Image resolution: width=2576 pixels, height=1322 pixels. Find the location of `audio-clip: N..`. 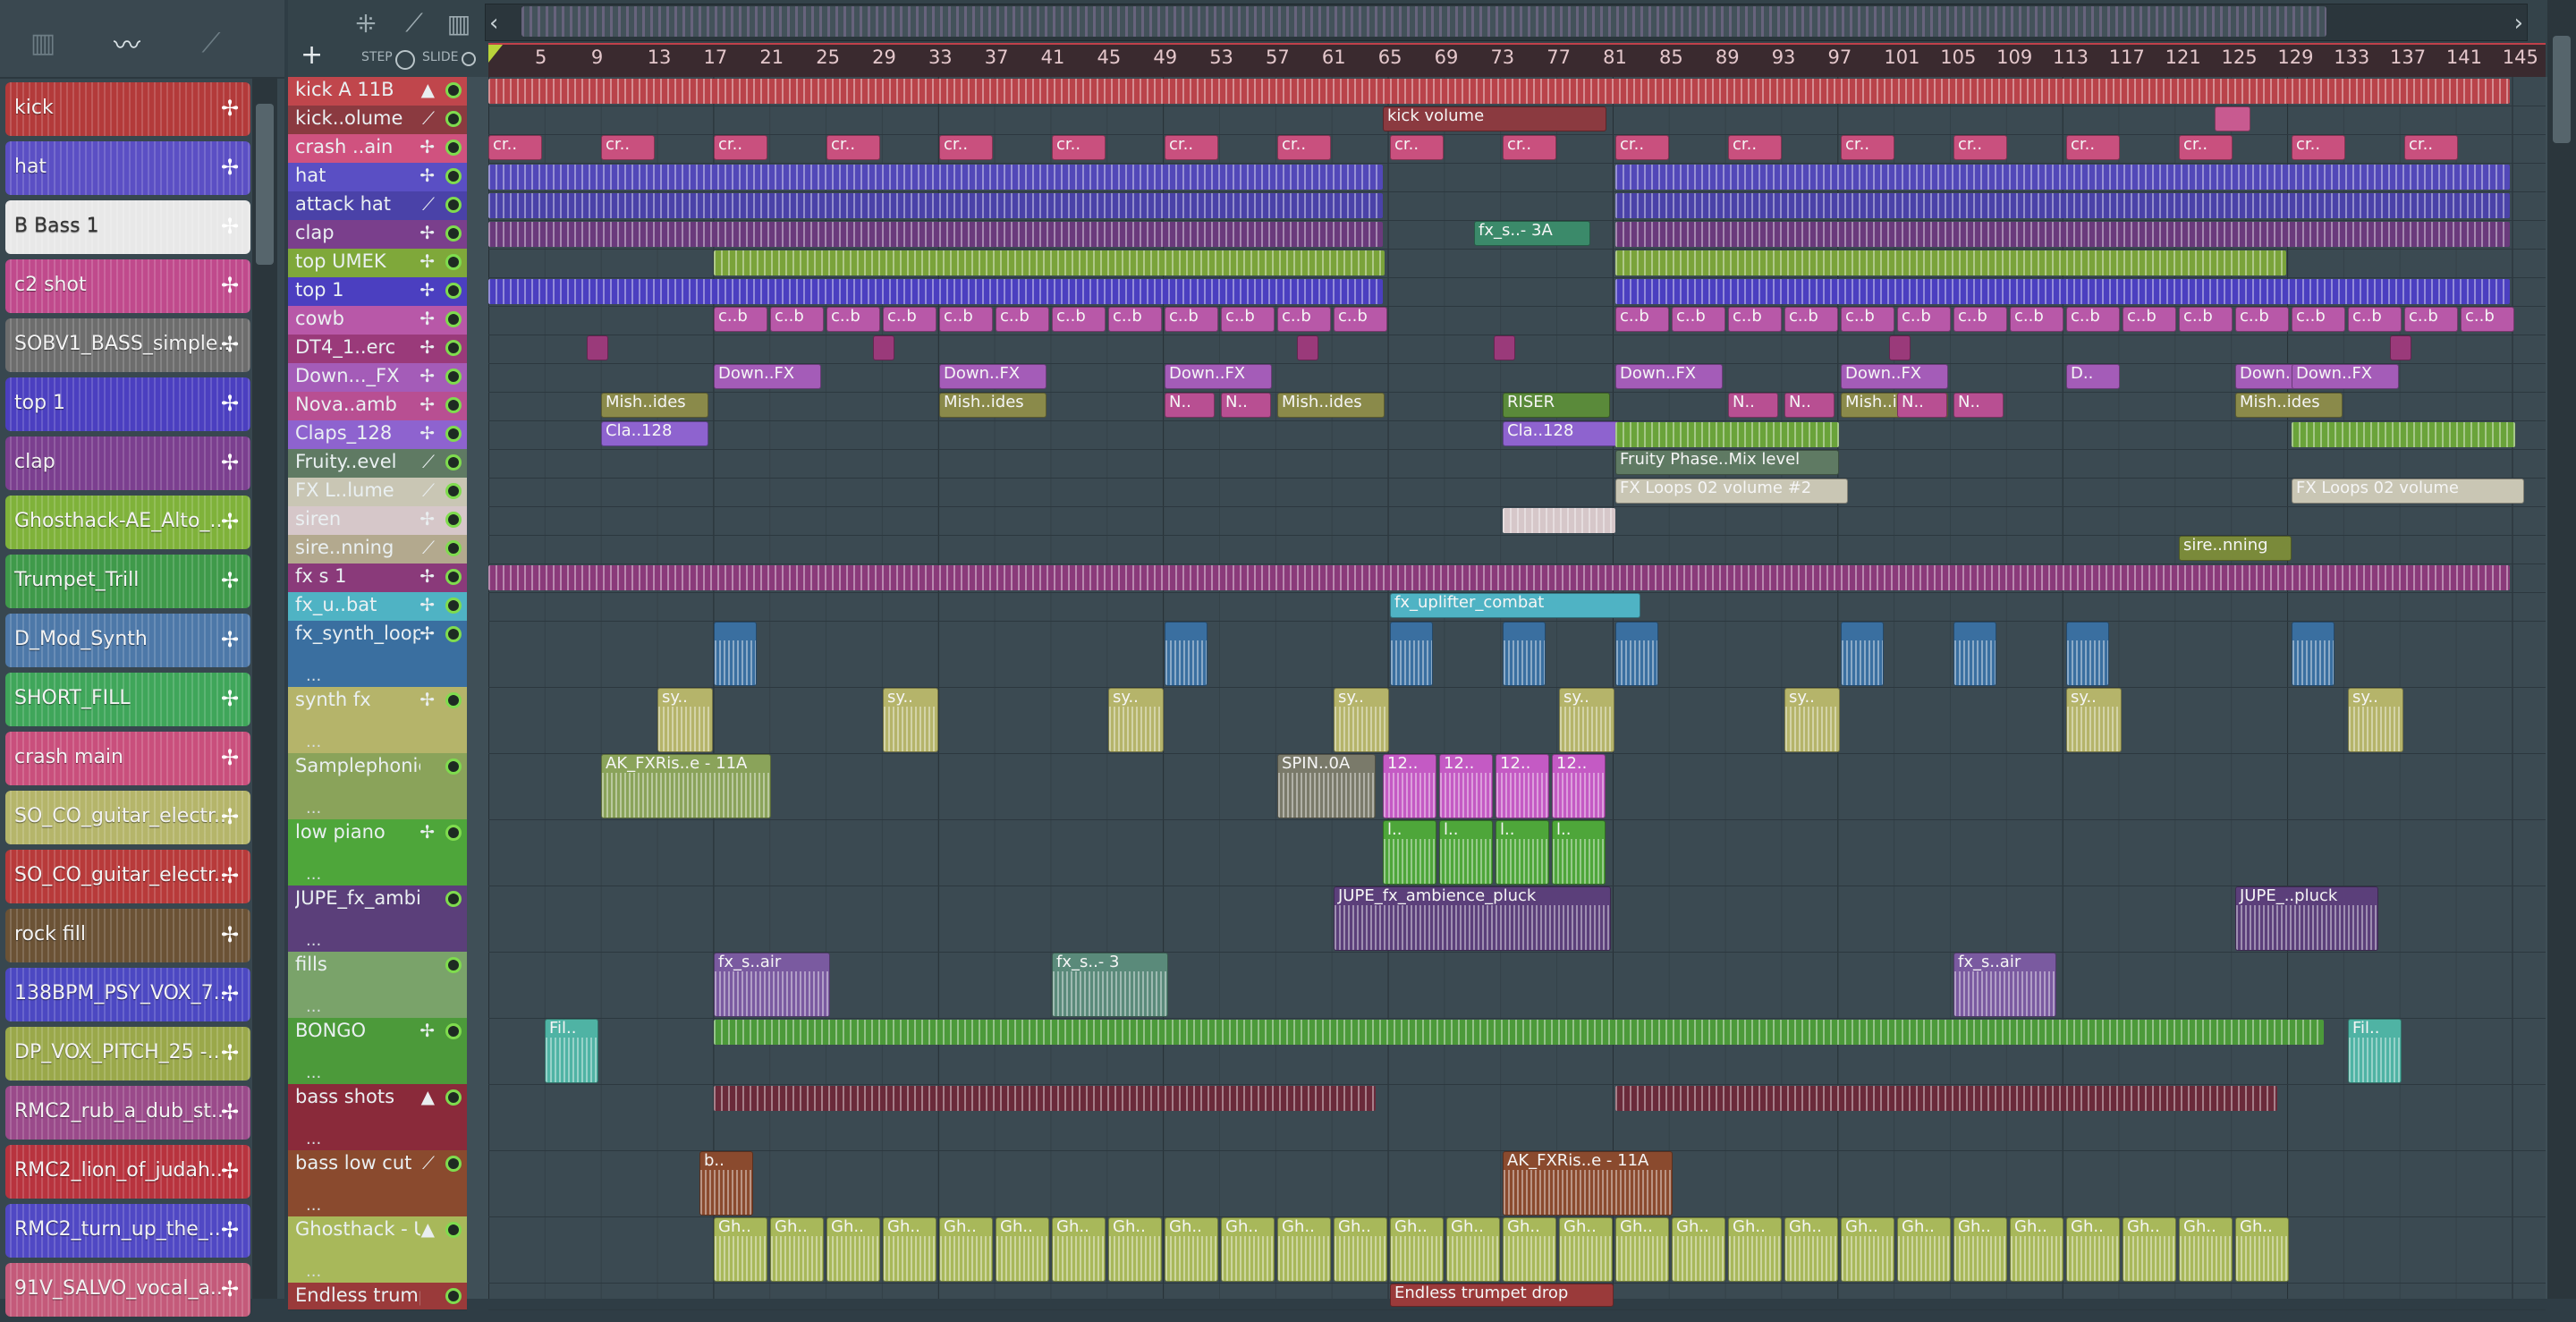

audio-clip: N.. is located at coordinates (1922, 405).